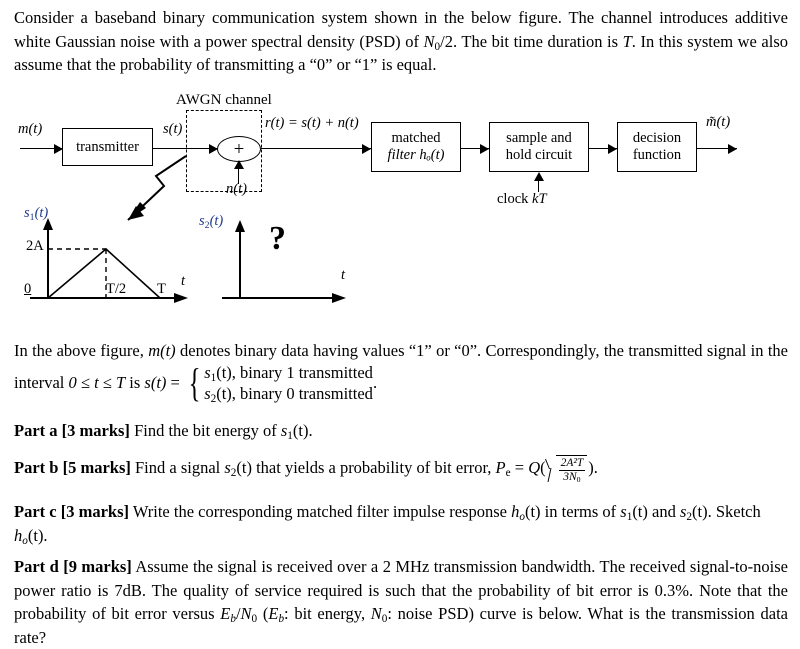  I want to click on part-a-label: Part a [3 marks], so click(72, 430).